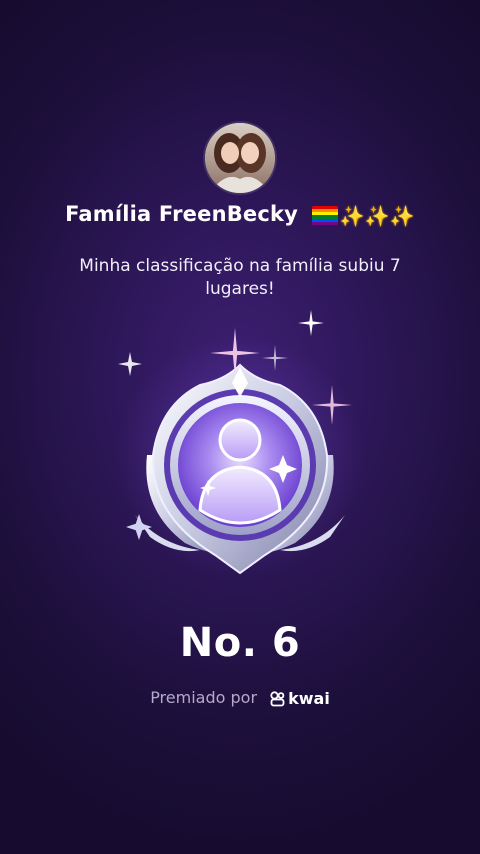 The width and height of the screenshot is (480, 854). I want to click on family-name: Família FreenBecky, so click(182, 214).